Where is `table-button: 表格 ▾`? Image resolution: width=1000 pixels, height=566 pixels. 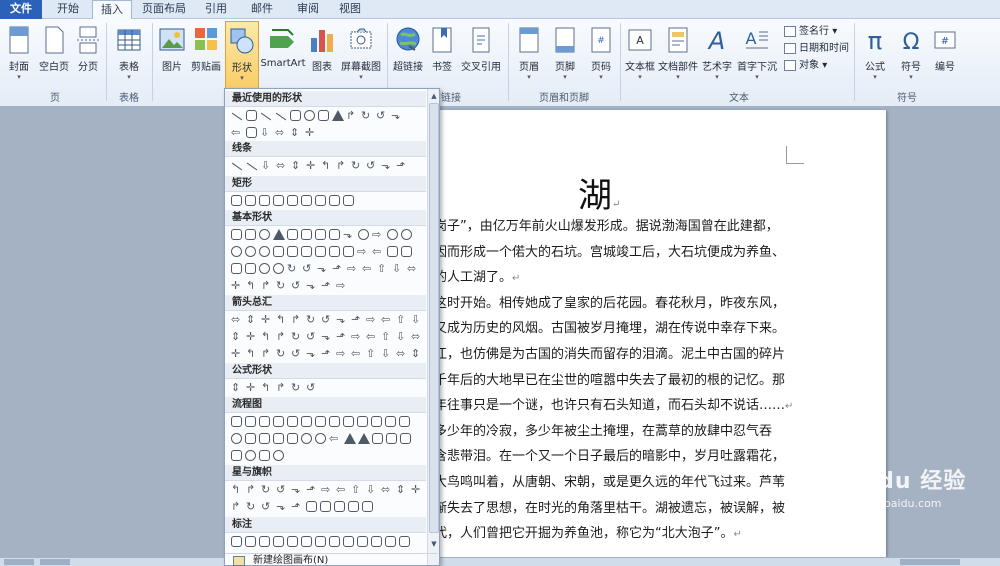 table-button: 表格 ▾ is located at coordinates (129, 54).